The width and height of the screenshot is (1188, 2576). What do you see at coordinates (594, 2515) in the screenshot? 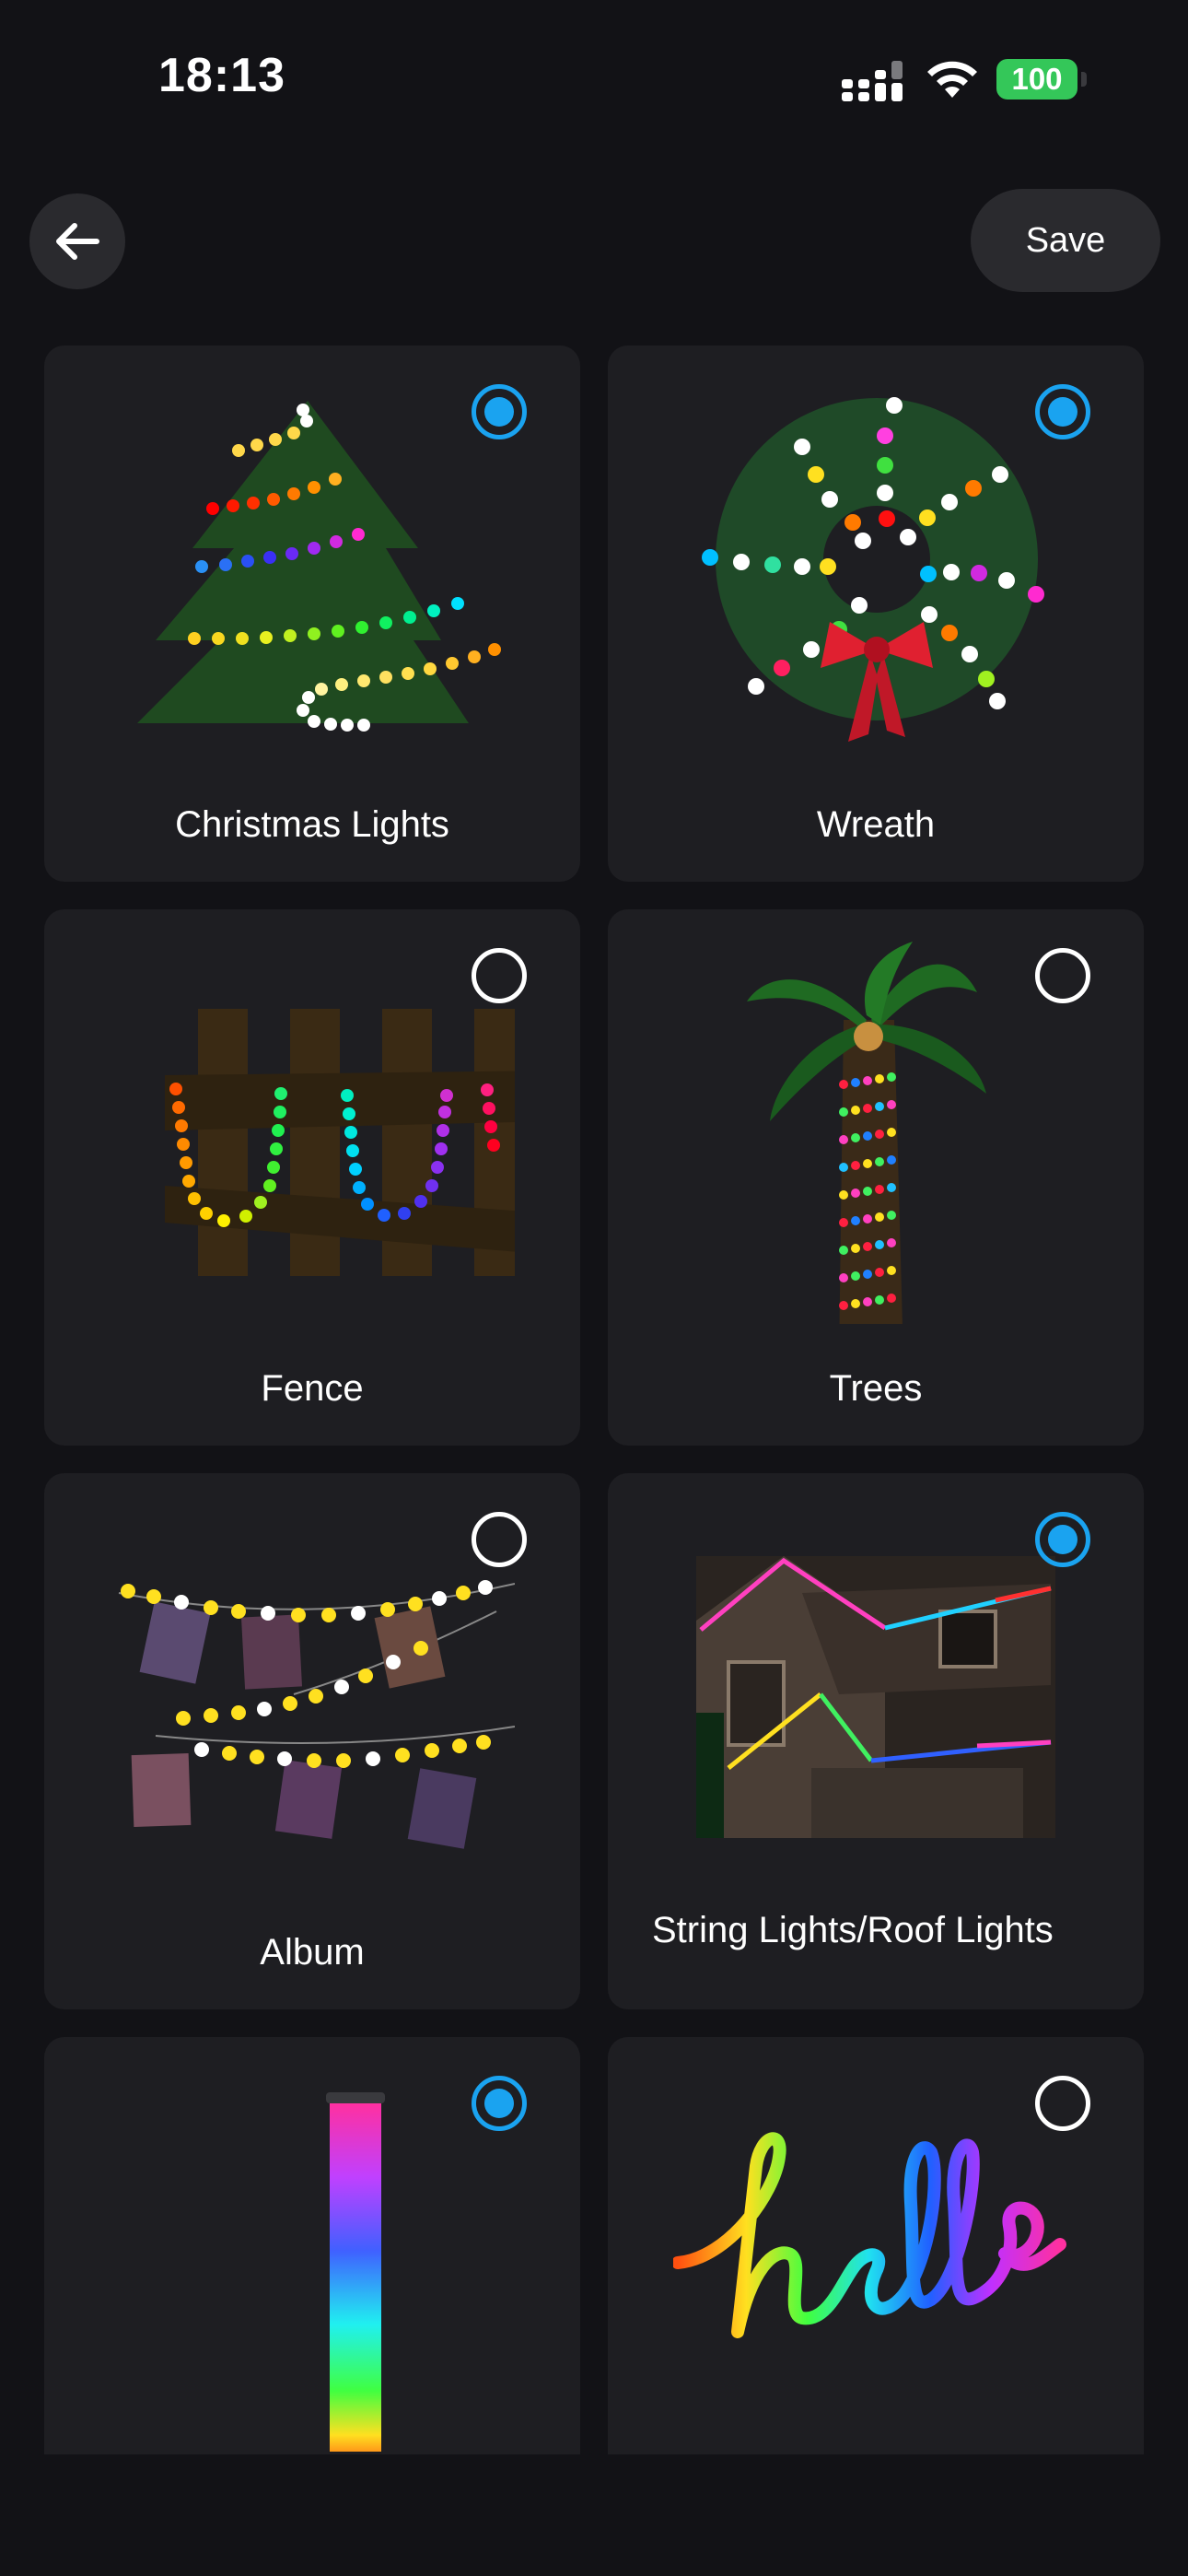
I see `bottom-fade` at bounding box center [594, 2515].